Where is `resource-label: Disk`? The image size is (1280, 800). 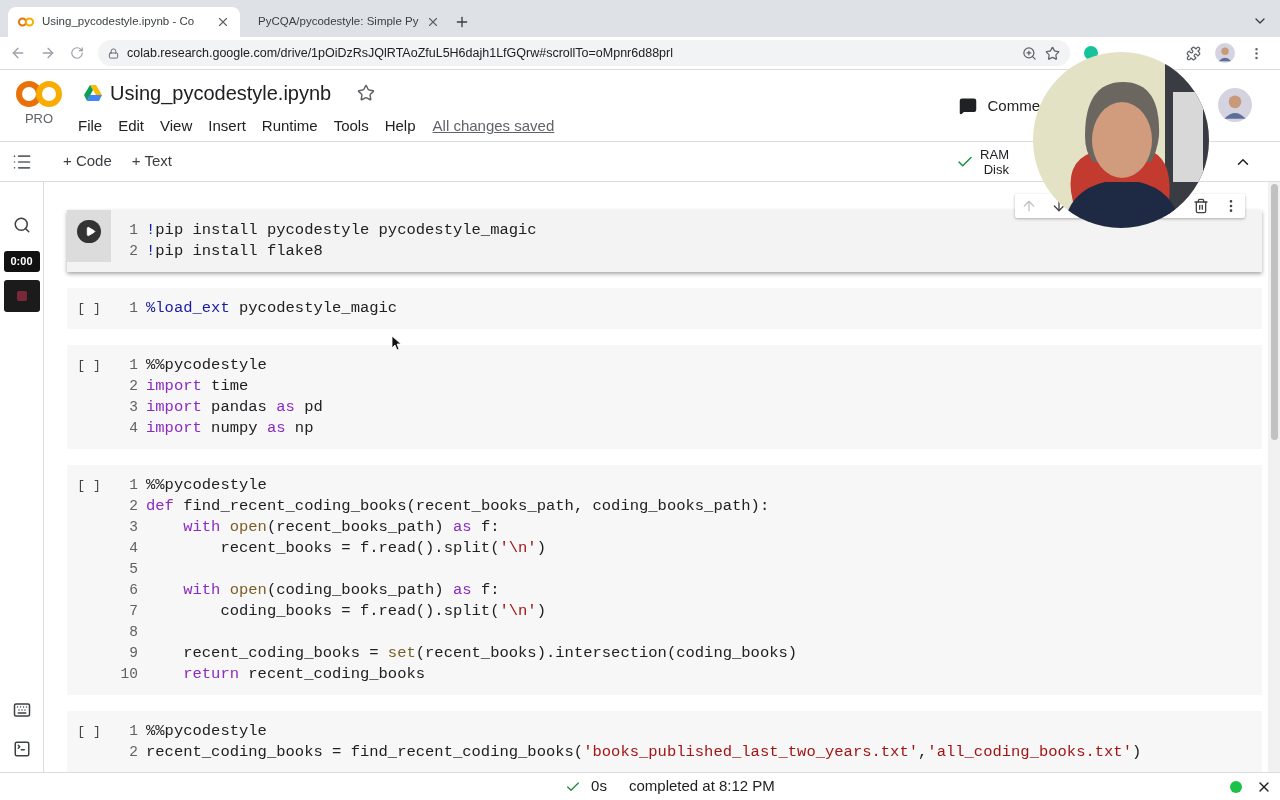 resource-label: Disk is located at coordinates (996, 169).